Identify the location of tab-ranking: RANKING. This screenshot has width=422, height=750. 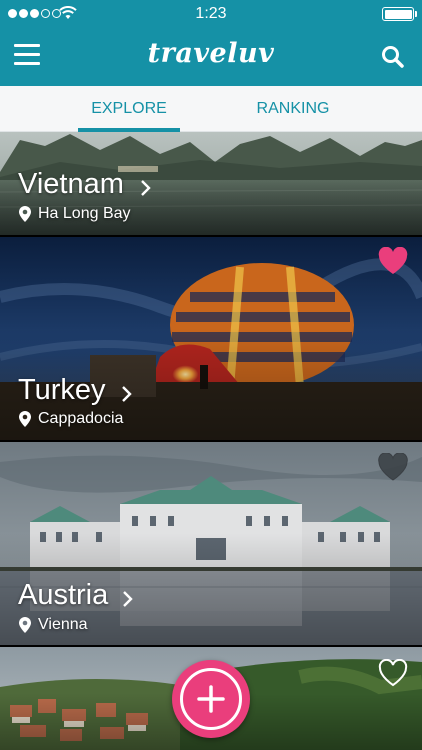
(293, 109).